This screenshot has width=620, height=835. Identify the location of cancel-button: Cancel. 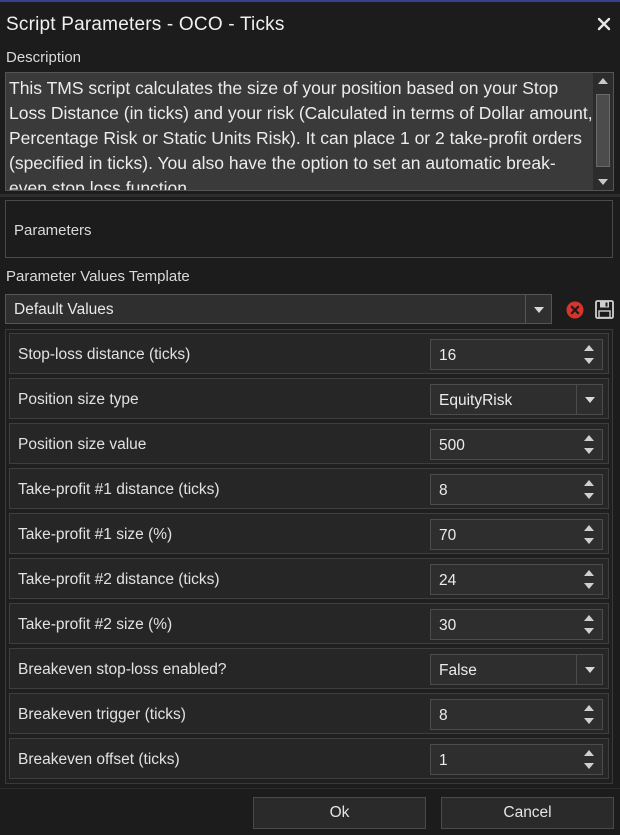
(527, 813).